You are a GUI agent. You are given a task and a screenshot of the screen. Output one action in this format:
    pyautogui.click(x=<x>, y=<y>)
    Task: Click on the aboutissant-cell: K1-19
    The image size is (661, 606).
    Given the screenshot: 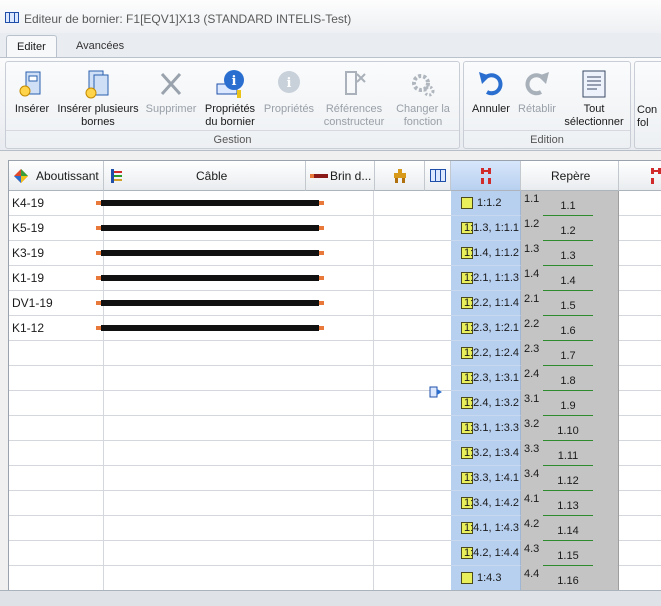 What is the action you would take?
    pyautogui.click(x=56, y=278)
    